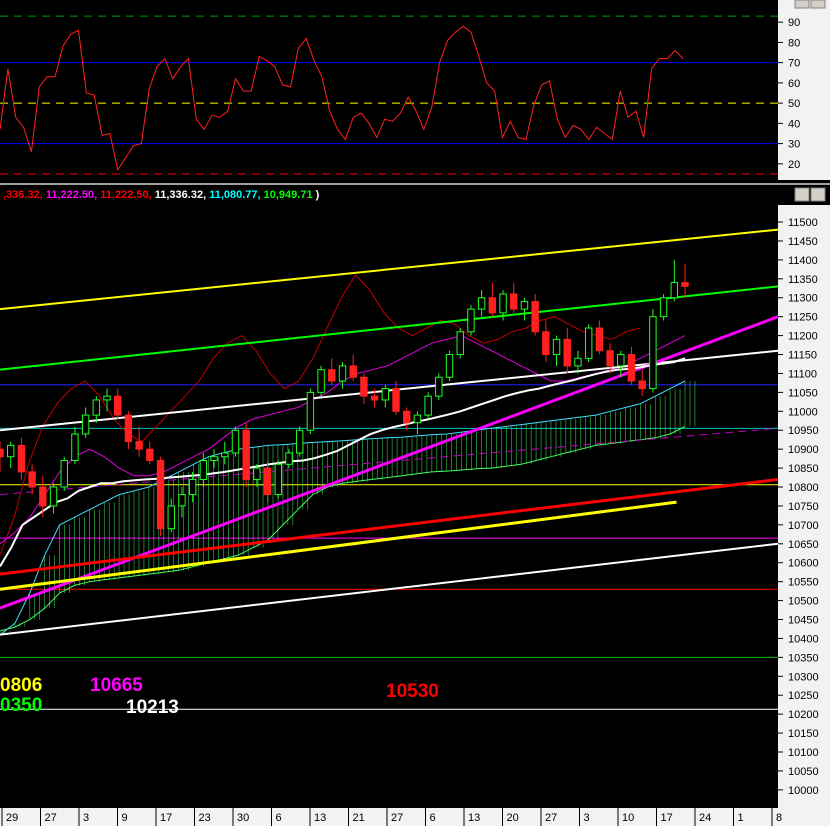 The height and width of the screenshot is (826, 830). What do you see at coordinates (205, 818) in the screenshot?
I see `x-tick-label: 23` at bounding box center [205, 818].